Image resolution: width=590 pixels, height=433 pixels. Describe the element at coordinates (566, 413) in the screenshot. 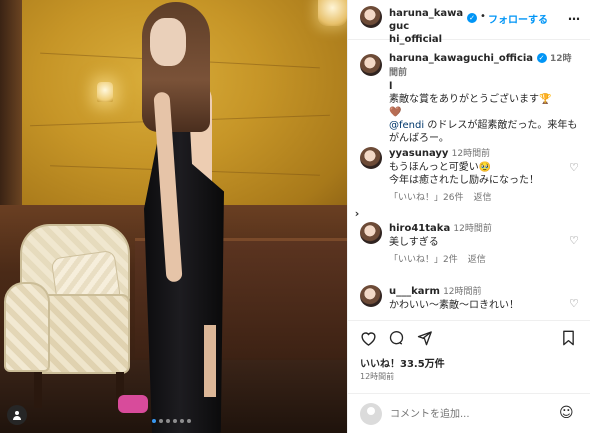

I see `emoji-icon: ☺` at that location.